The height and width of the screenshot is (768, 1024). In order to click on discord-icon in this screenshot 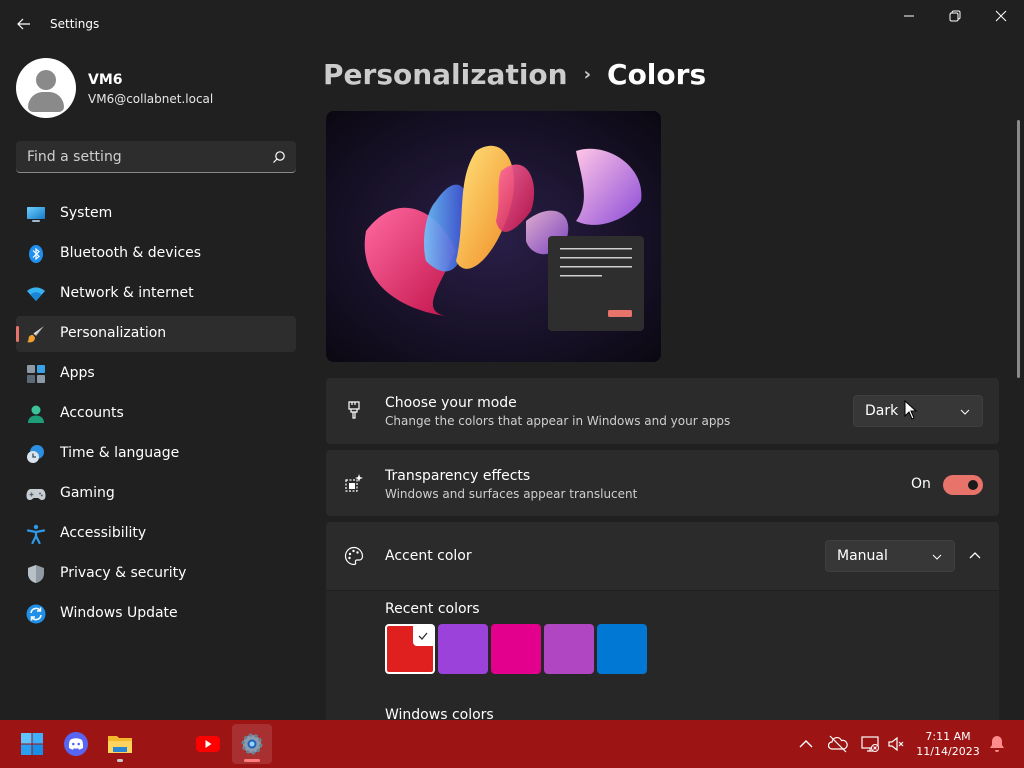, I will do `click(76, 744)`.